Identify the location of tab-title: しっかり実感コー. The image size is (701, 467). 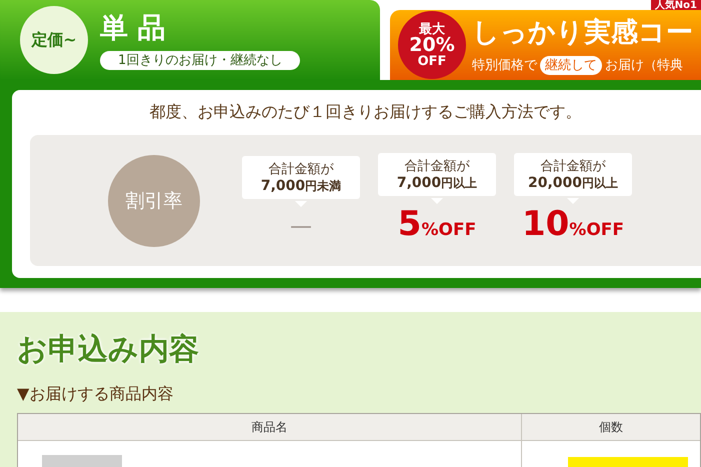
(582, 33).